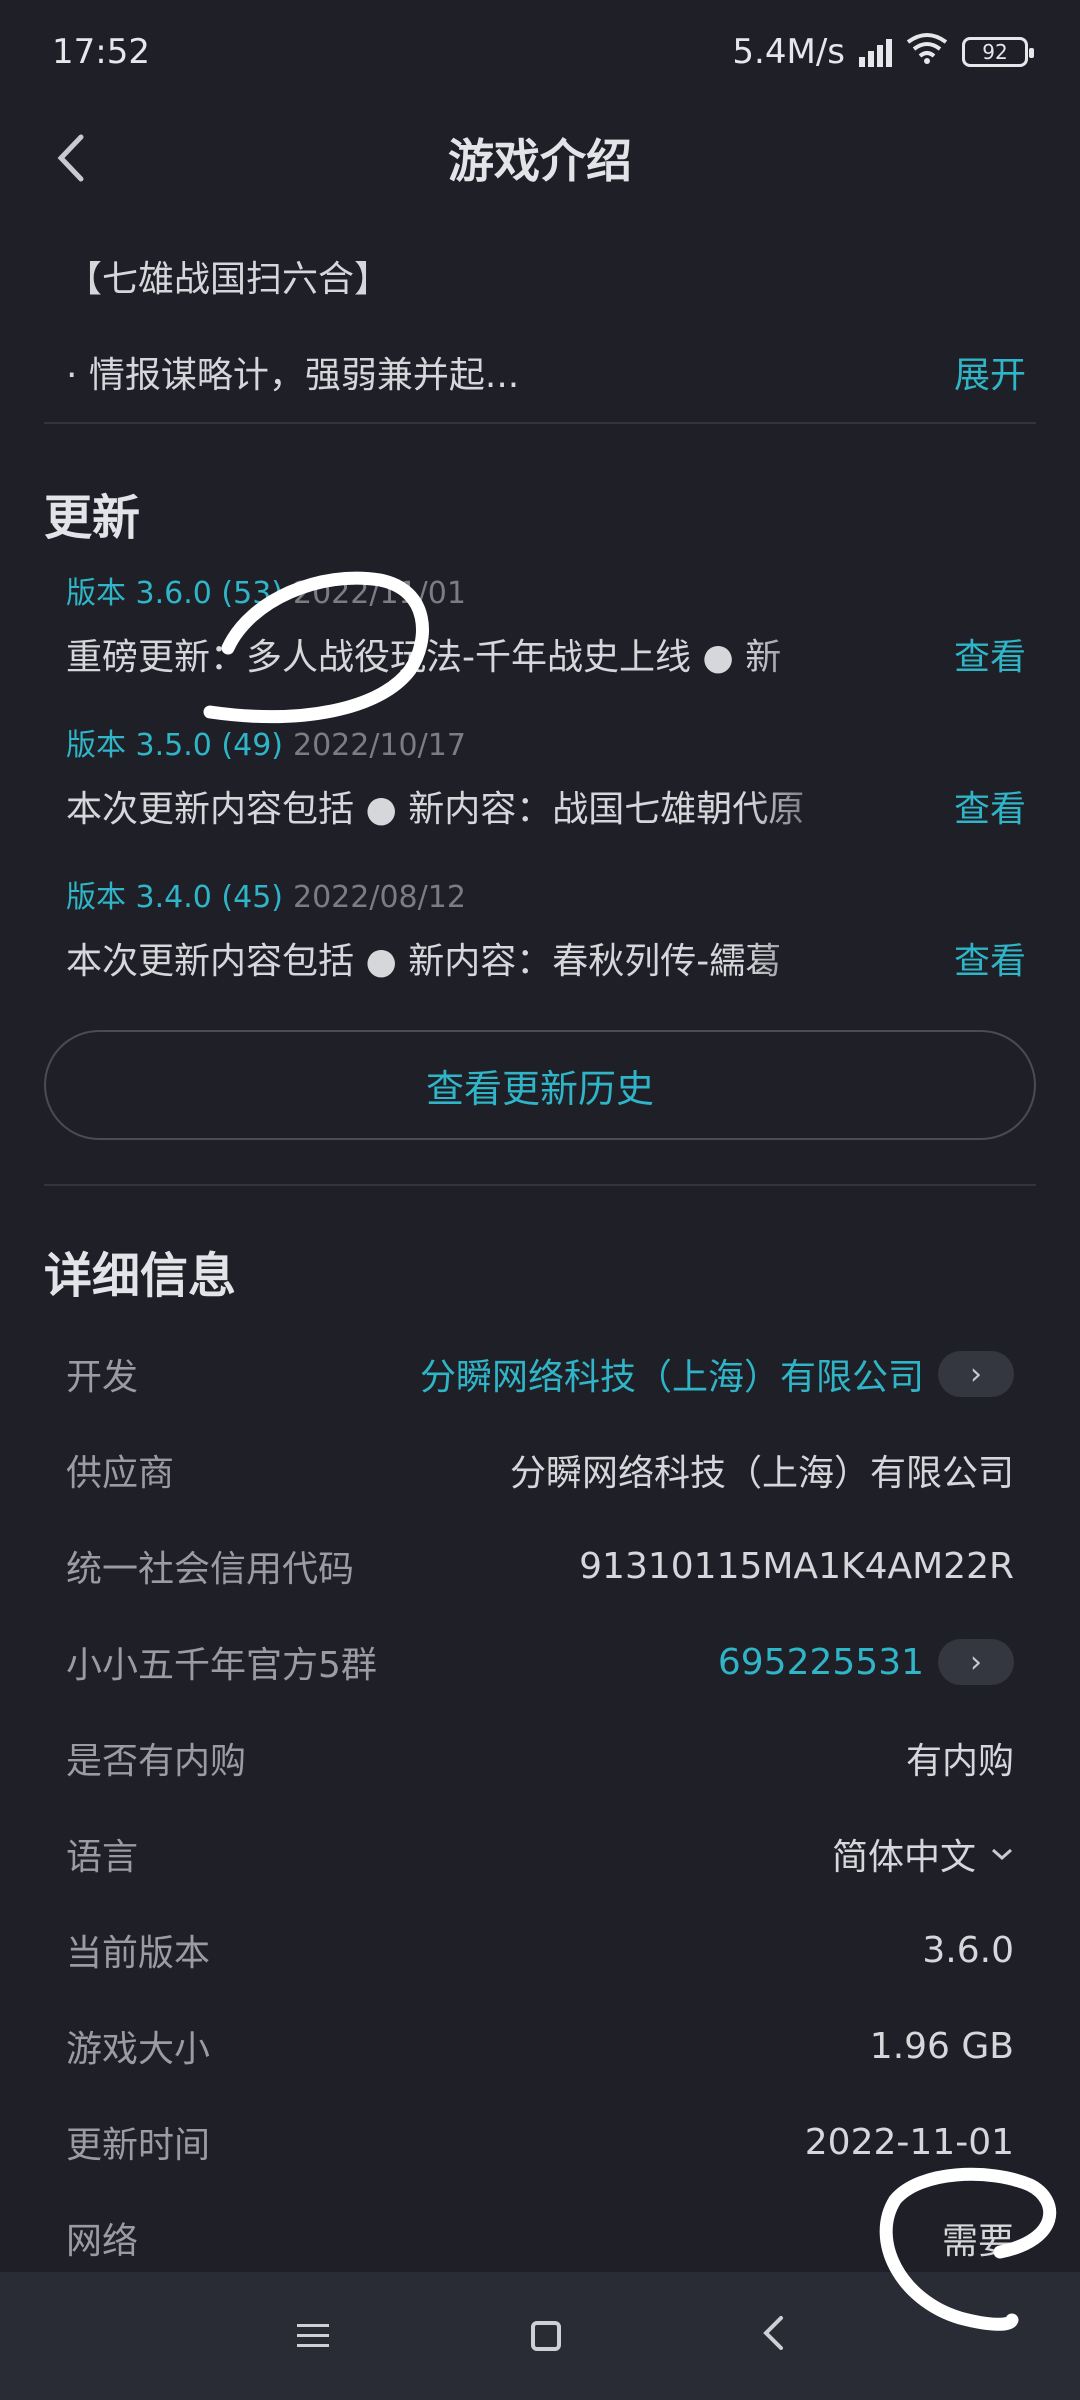  I want to click on info-label: 语言, so click(102, 1857).